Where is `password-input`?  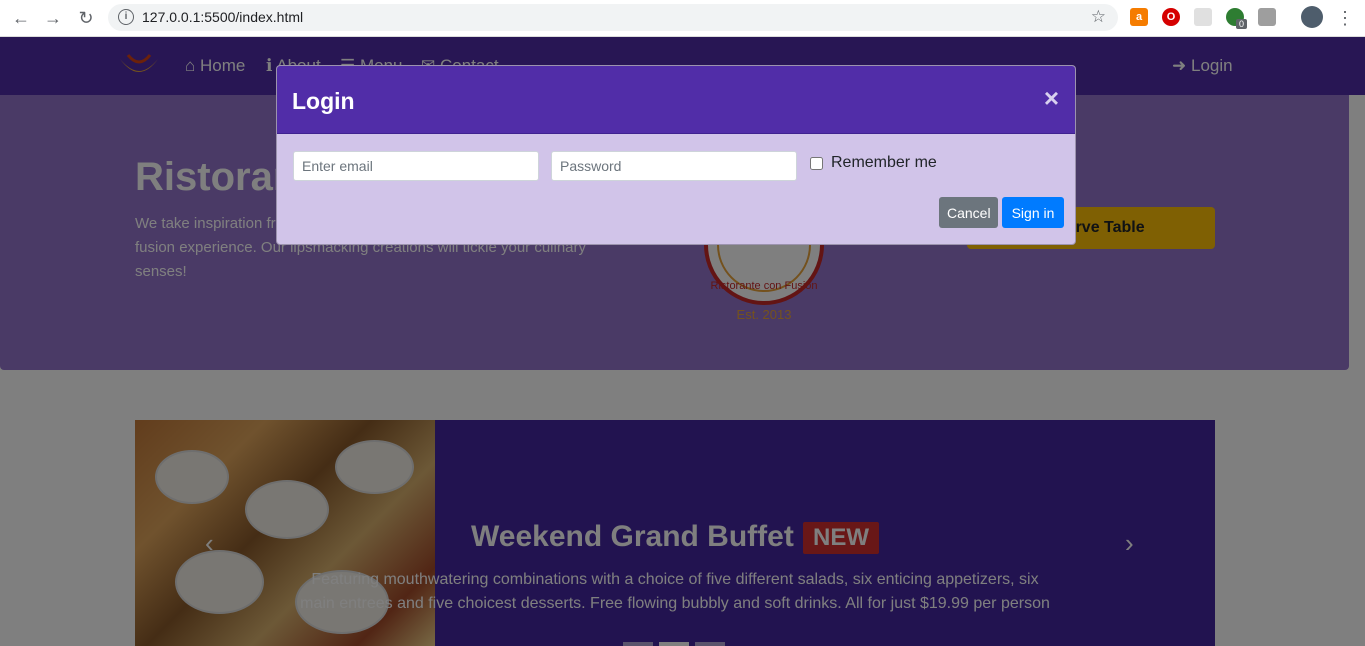 password-input is located at coordinates (674, 166).